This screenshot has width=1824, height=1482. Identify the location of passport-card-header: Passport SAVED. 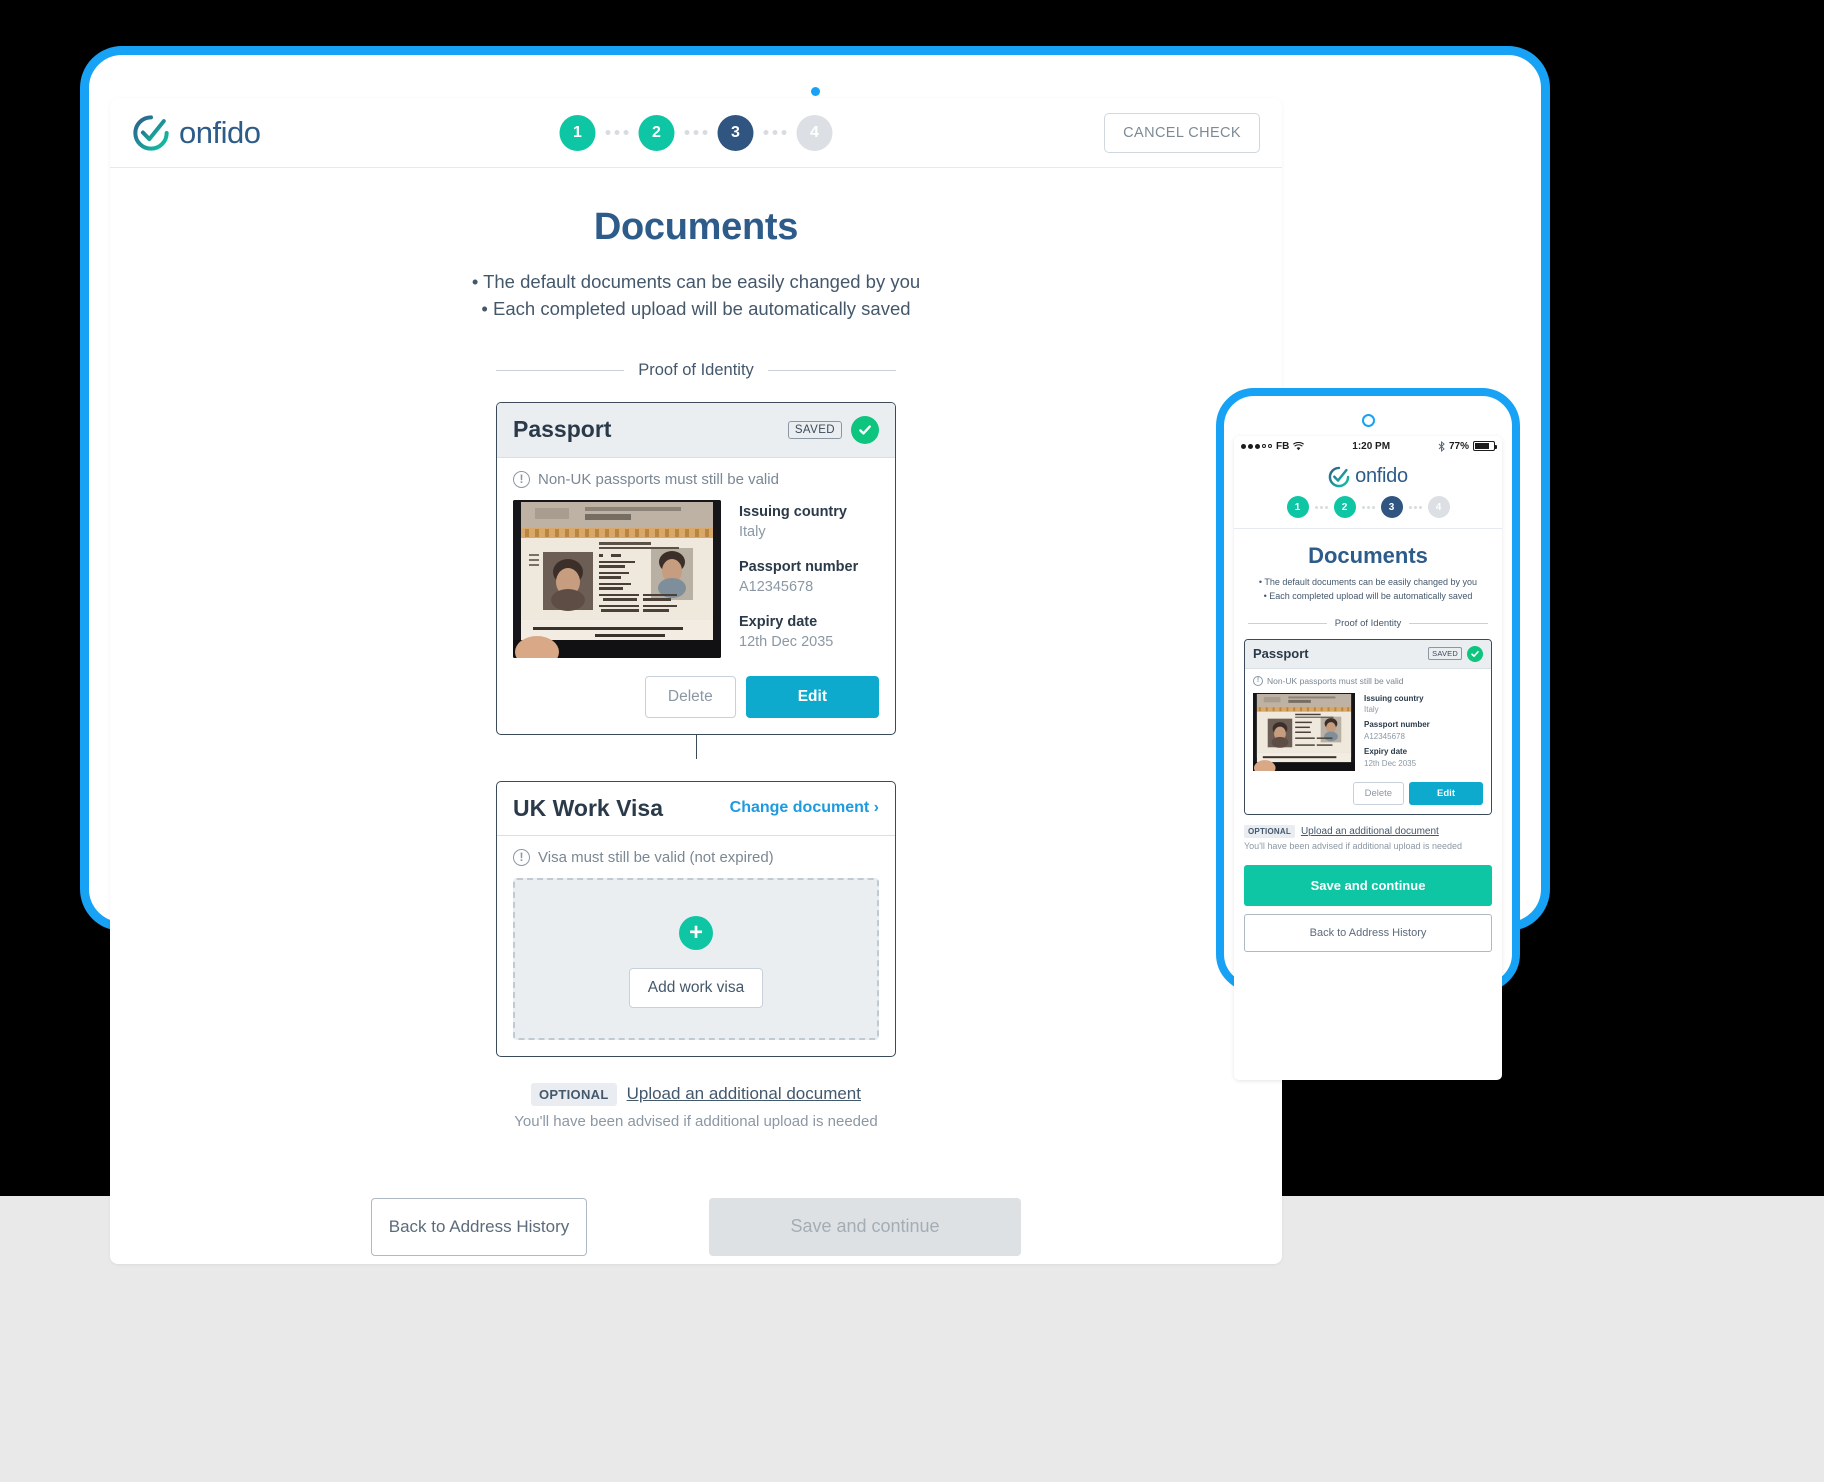
(696, 430).